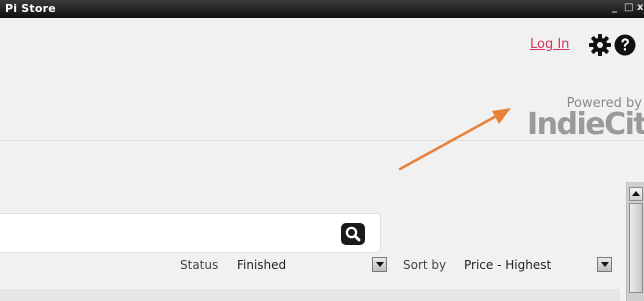  What do you see at coordinates (199, 265) in the screenshot?
I see `status-label: Status` at bounding box center [199, 265].